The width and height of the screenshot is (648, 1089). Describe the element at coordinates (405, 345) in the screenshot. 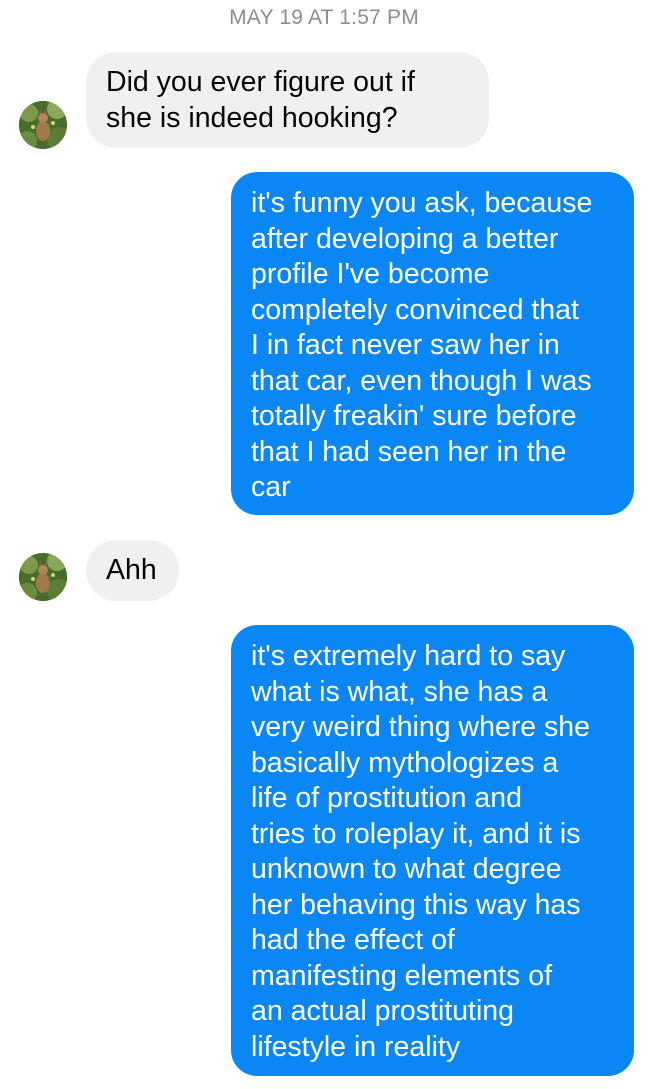

I see `message-text-line: I in fact never saw her in` at that location.